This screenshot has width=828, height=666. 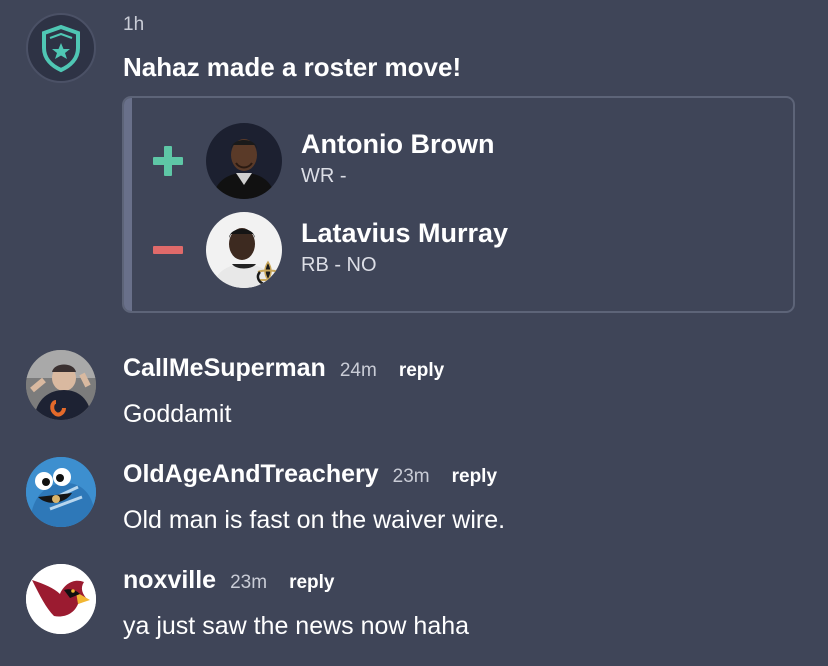 What do you see at coordinates (397, 144) in the screenshot?
I see `player-name: Antonio Brown` at bounding box center [397, 144].